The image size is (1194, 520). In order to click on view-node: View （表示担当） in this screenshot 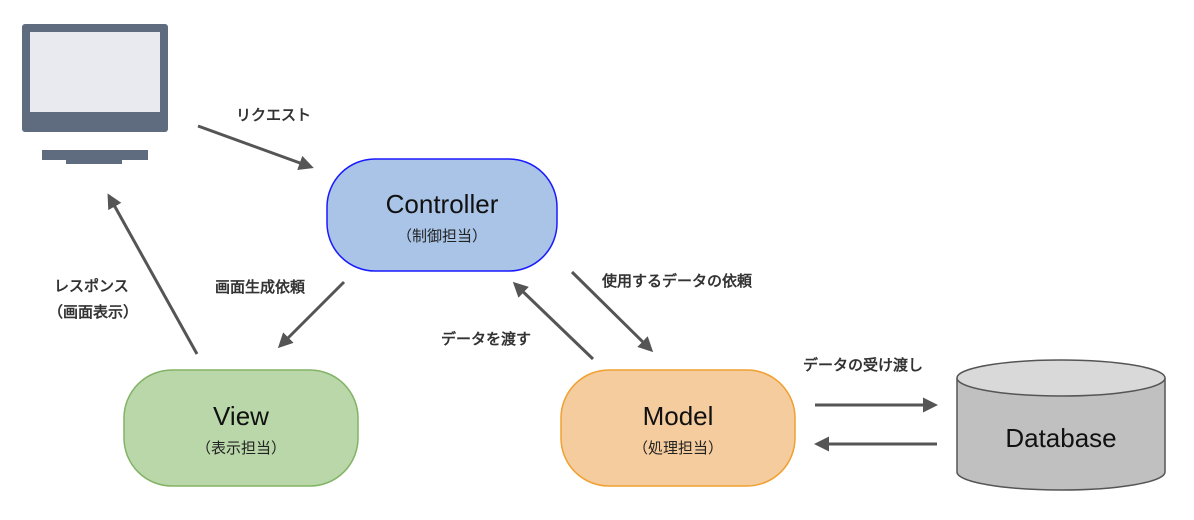, I will do `click(241, 428)`.